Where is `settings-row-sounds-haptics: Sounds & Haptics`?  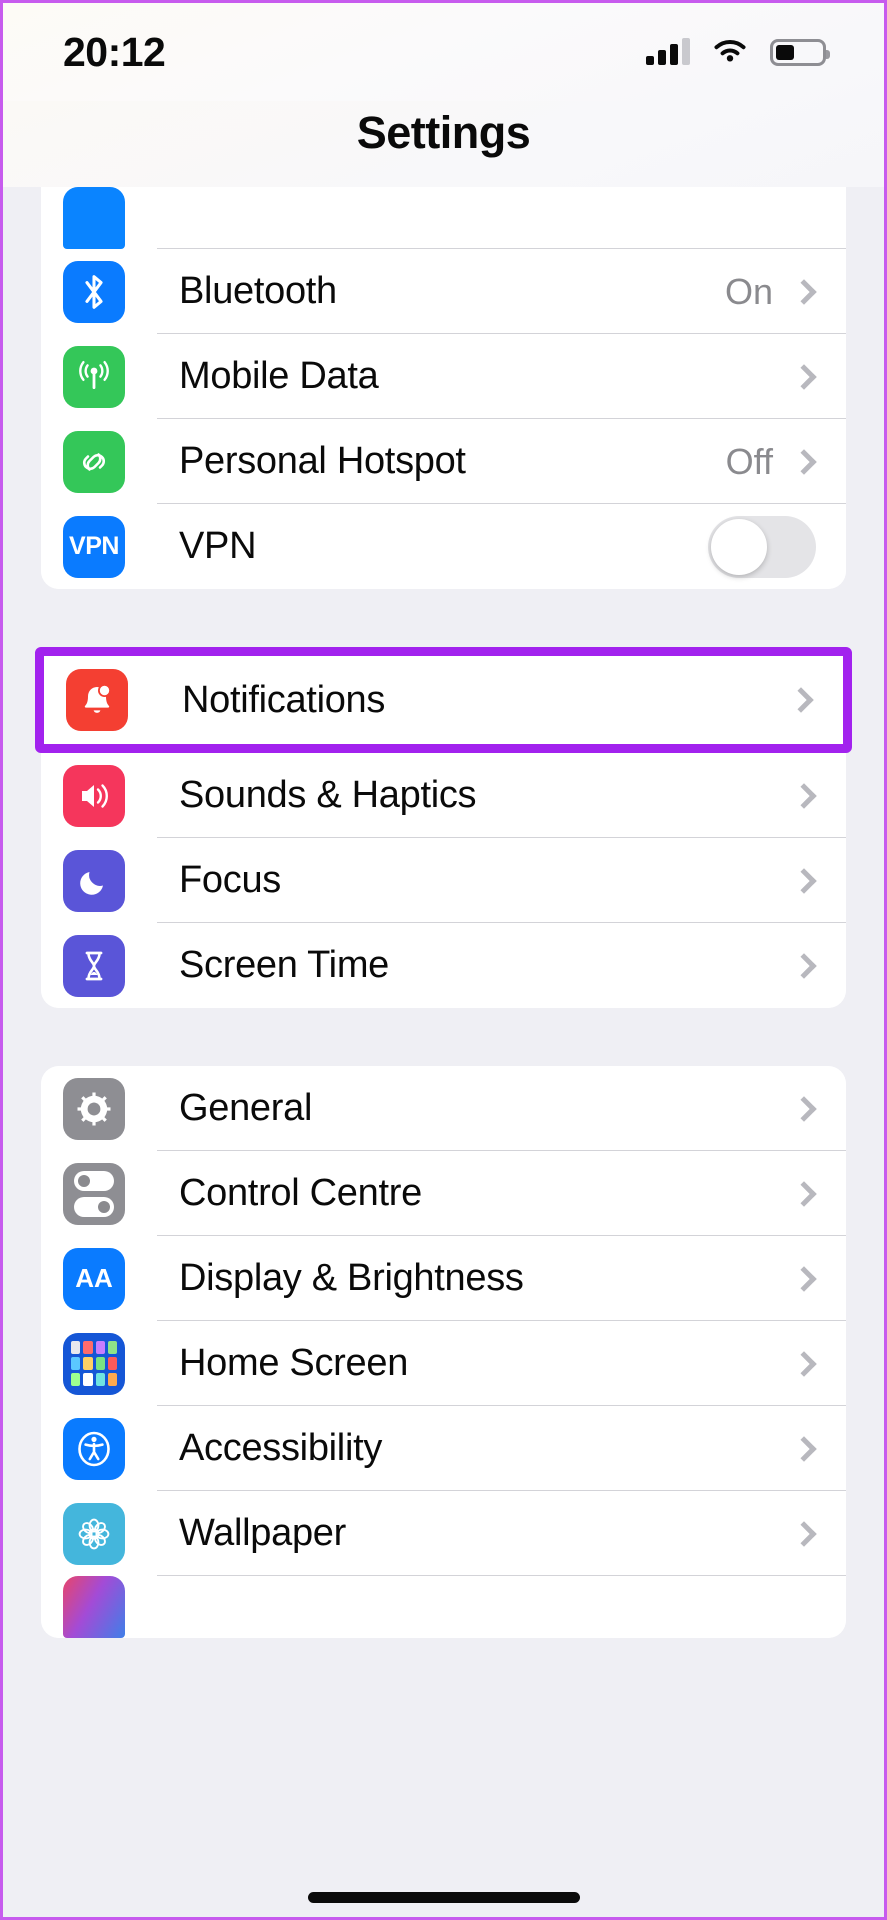 settings-row-sounds-haptics: Sounds & Haptics is located at coordinates (443, 795).